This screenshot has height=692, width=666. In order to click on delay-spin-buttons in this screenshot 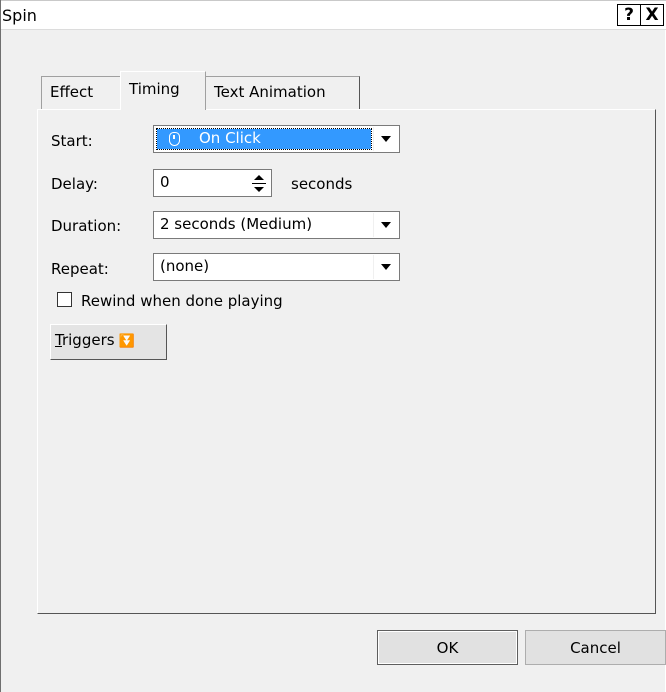, I will do `click(259, 183)`.